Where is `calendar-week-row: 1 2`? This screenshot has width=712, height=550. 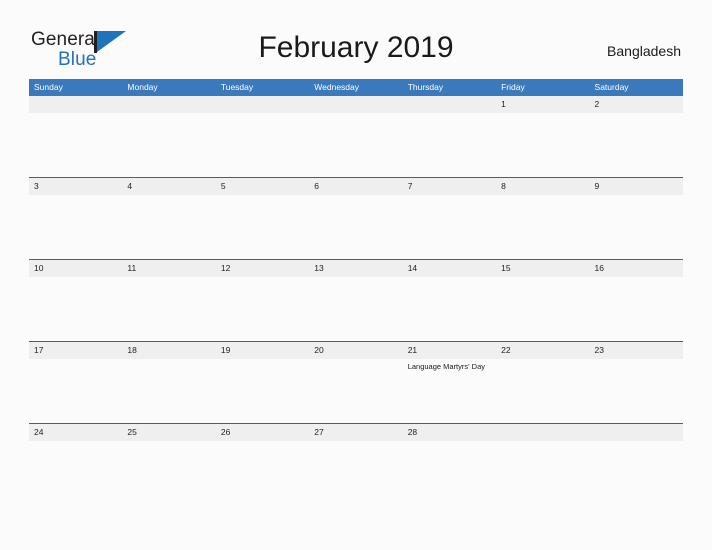
calendar-week-row: 1 2 is located at coordinates (356, 136).